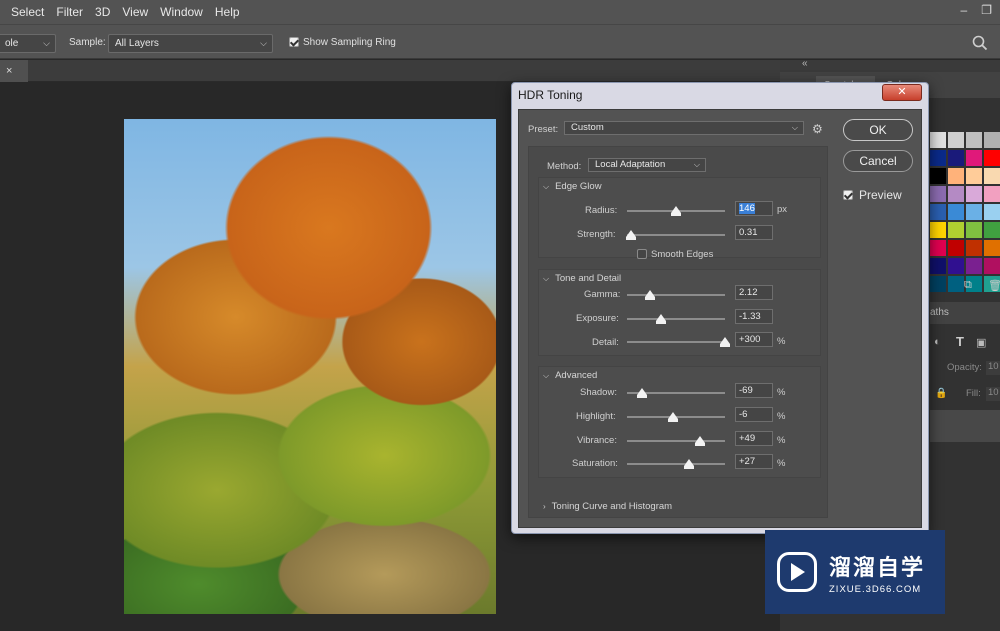 The width and height of the screenshot is (1000, 631). I want to click on smooth-edges-checkbox, so click(642, 254).